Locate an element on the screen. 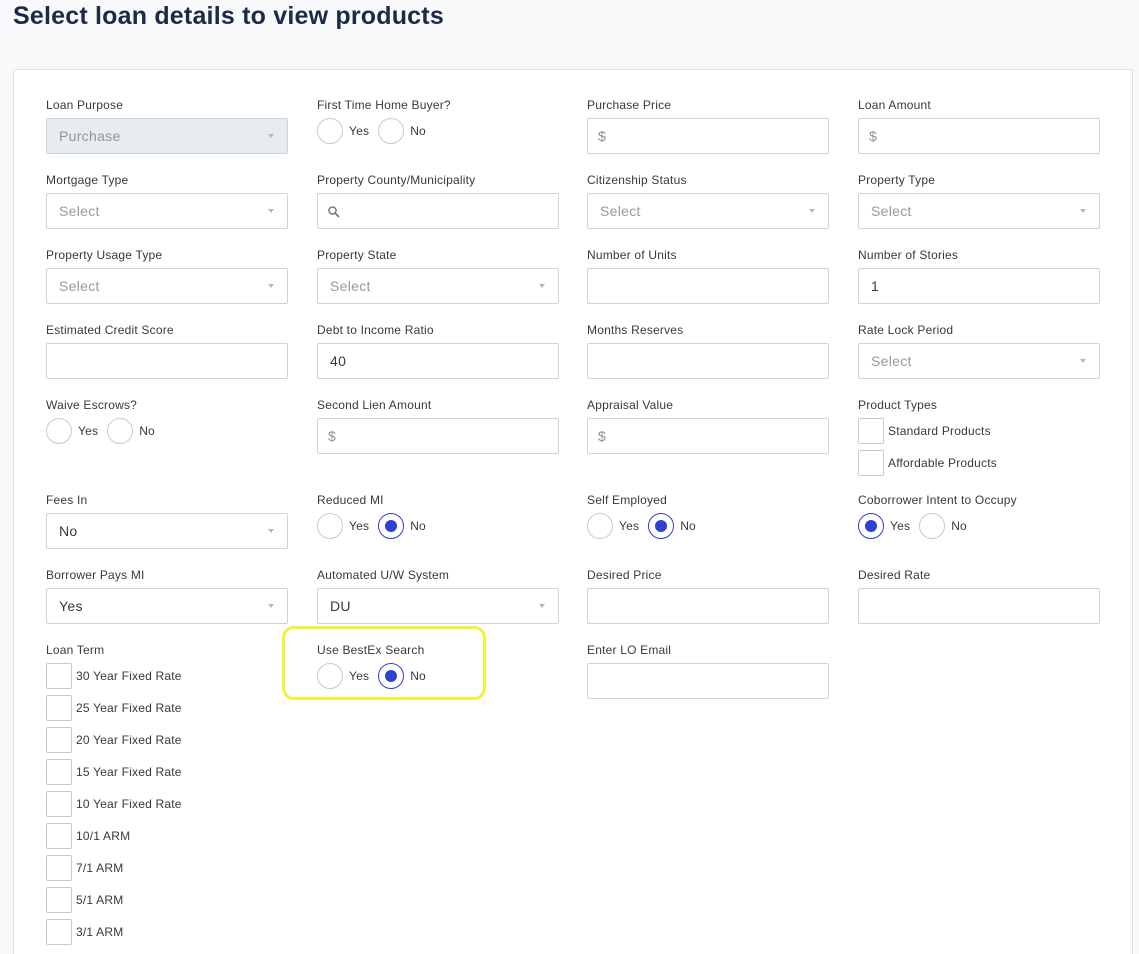  coborrower-intent-no-radio is located at coordinates (932, 526).